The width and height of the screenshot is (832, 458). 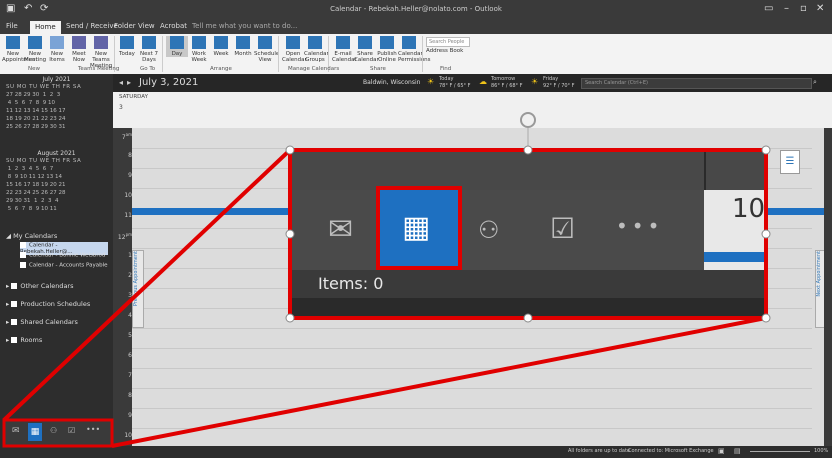 I want to click on calendar-highlight-box, so click(x=419, y=228).